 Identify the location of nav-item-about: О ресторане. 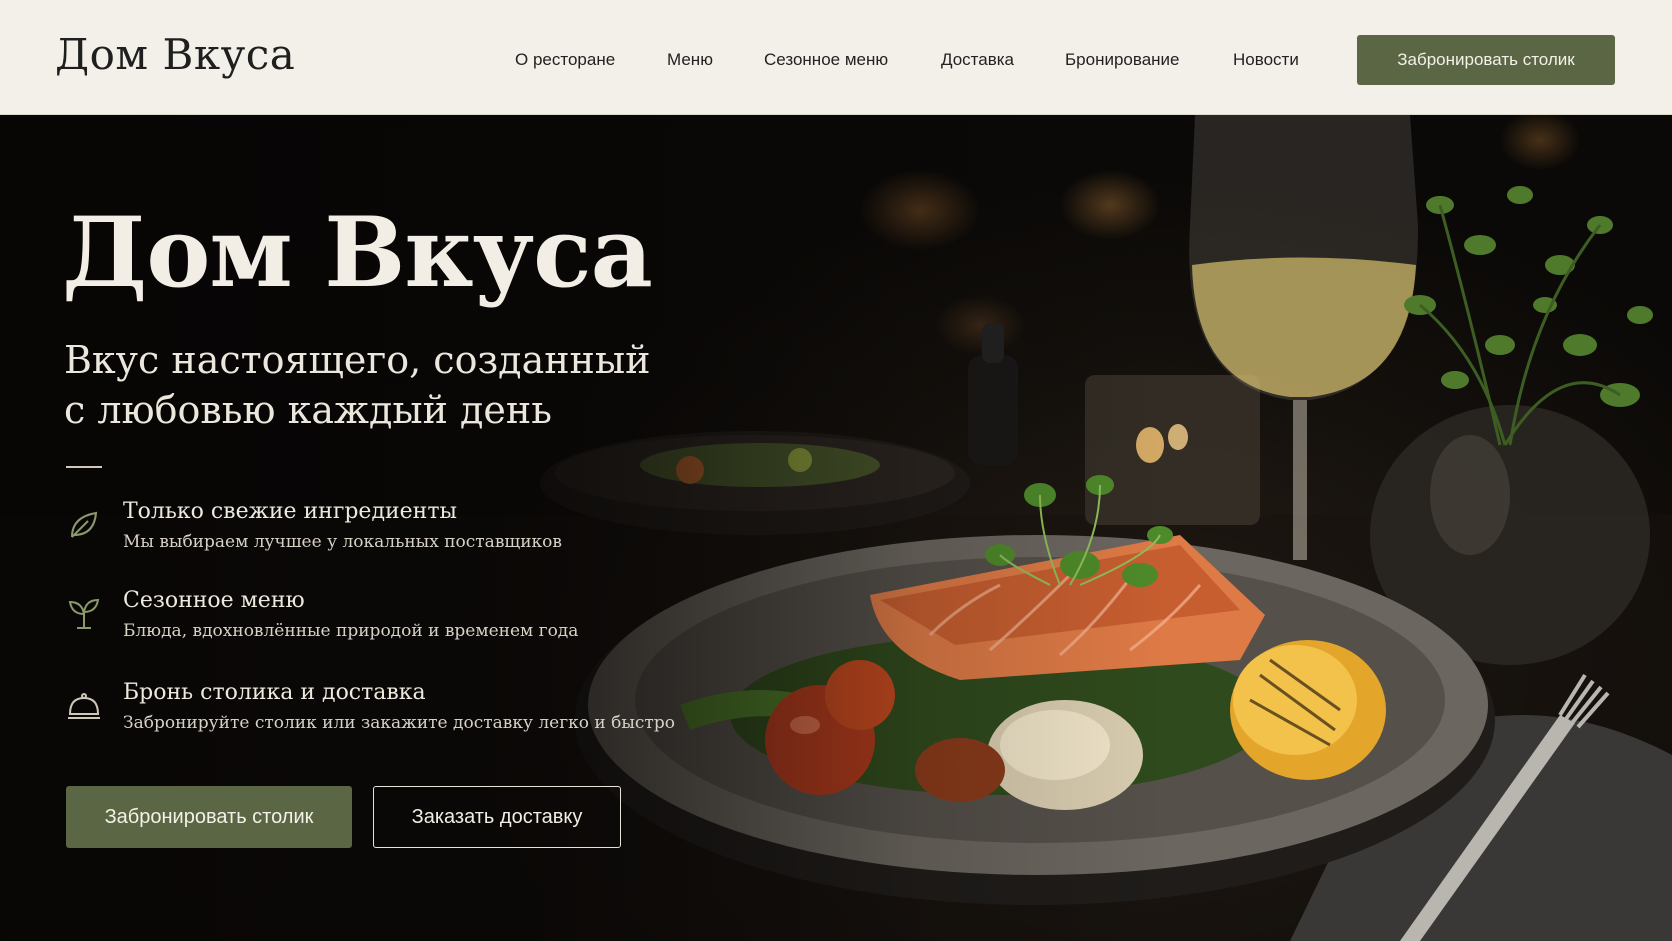
(565, 60).